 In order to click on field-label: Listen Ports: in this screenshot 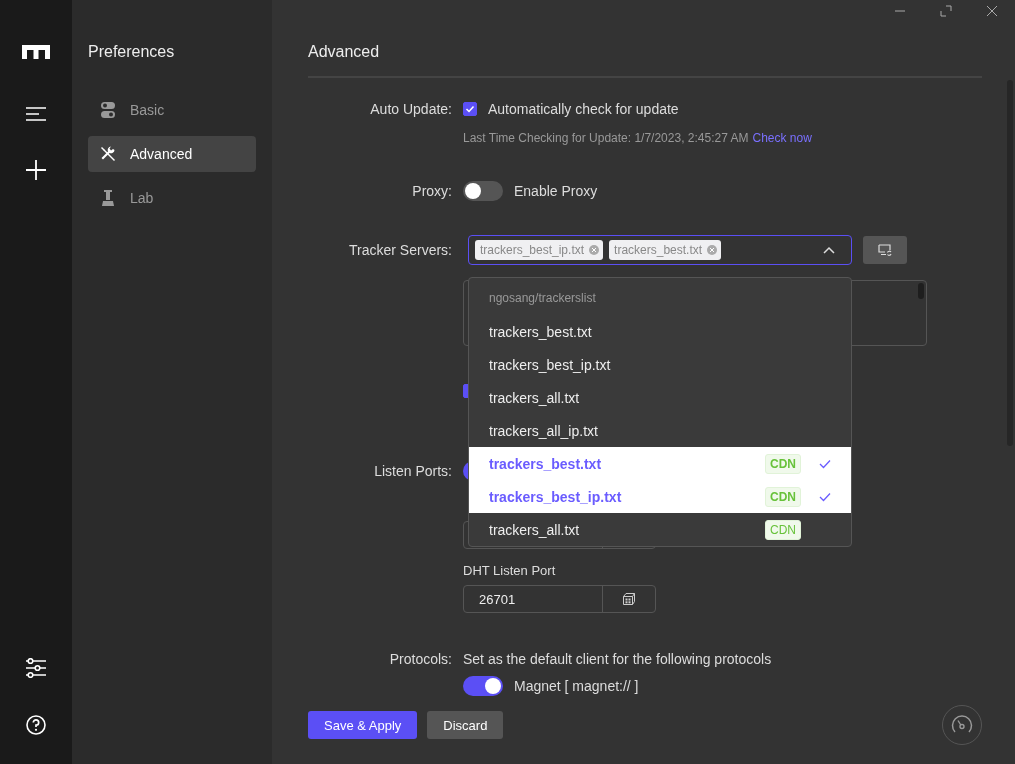, I will do `click(412, 471)`.